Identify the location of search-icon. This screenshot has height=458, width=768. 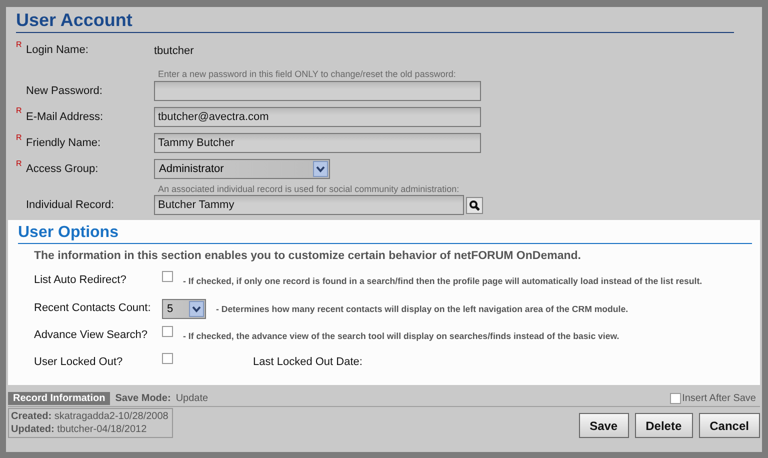
(474, 205).